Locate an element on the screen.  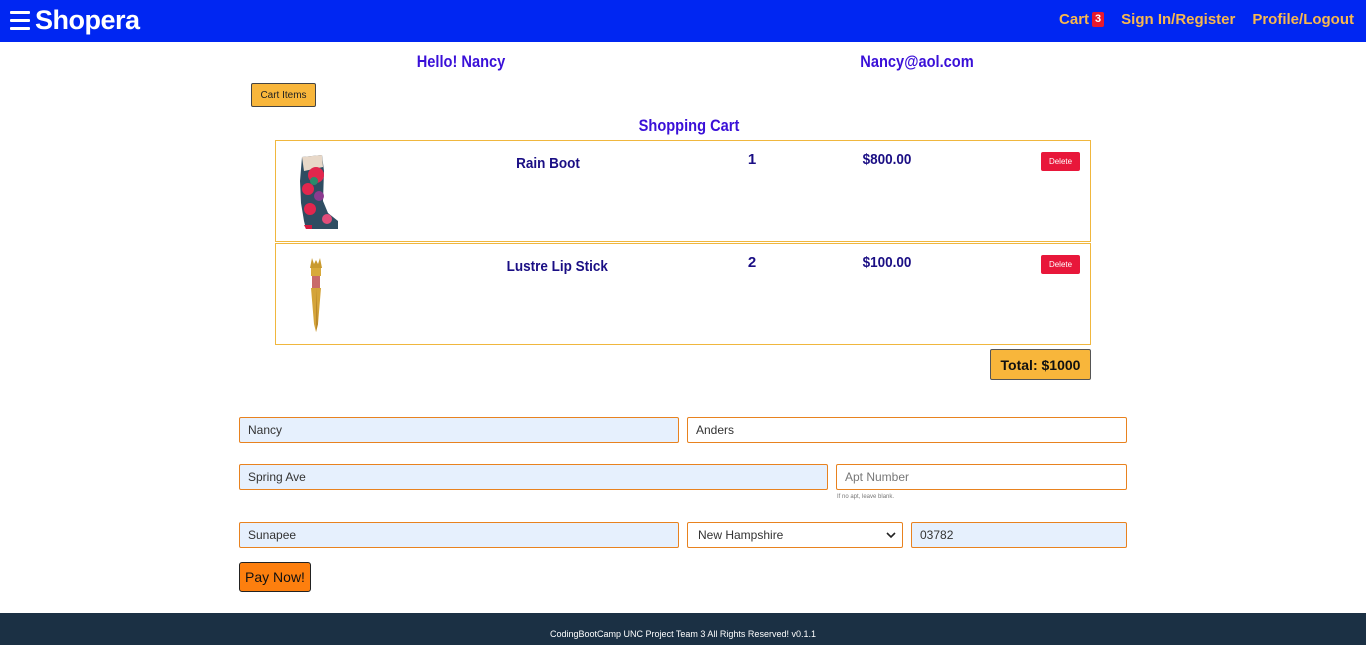
city-field: Sunapee is located at coordinates (459, 535).